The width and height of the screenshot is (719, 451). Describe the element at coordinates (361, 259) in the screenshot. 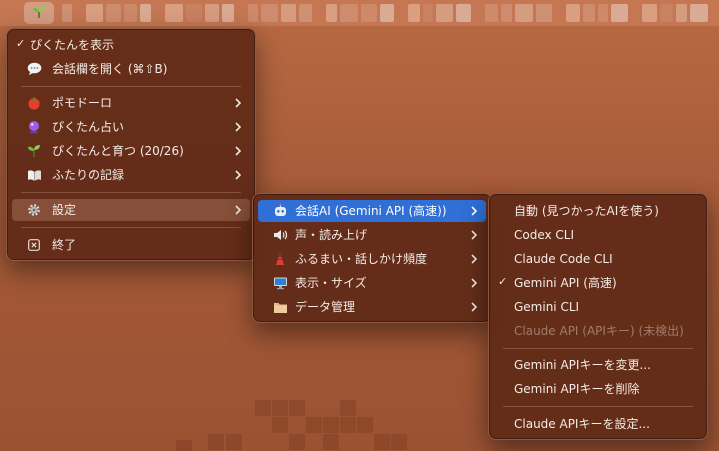

I see `menu-item-label: ふるまい・話しかけ頻度` at that location.